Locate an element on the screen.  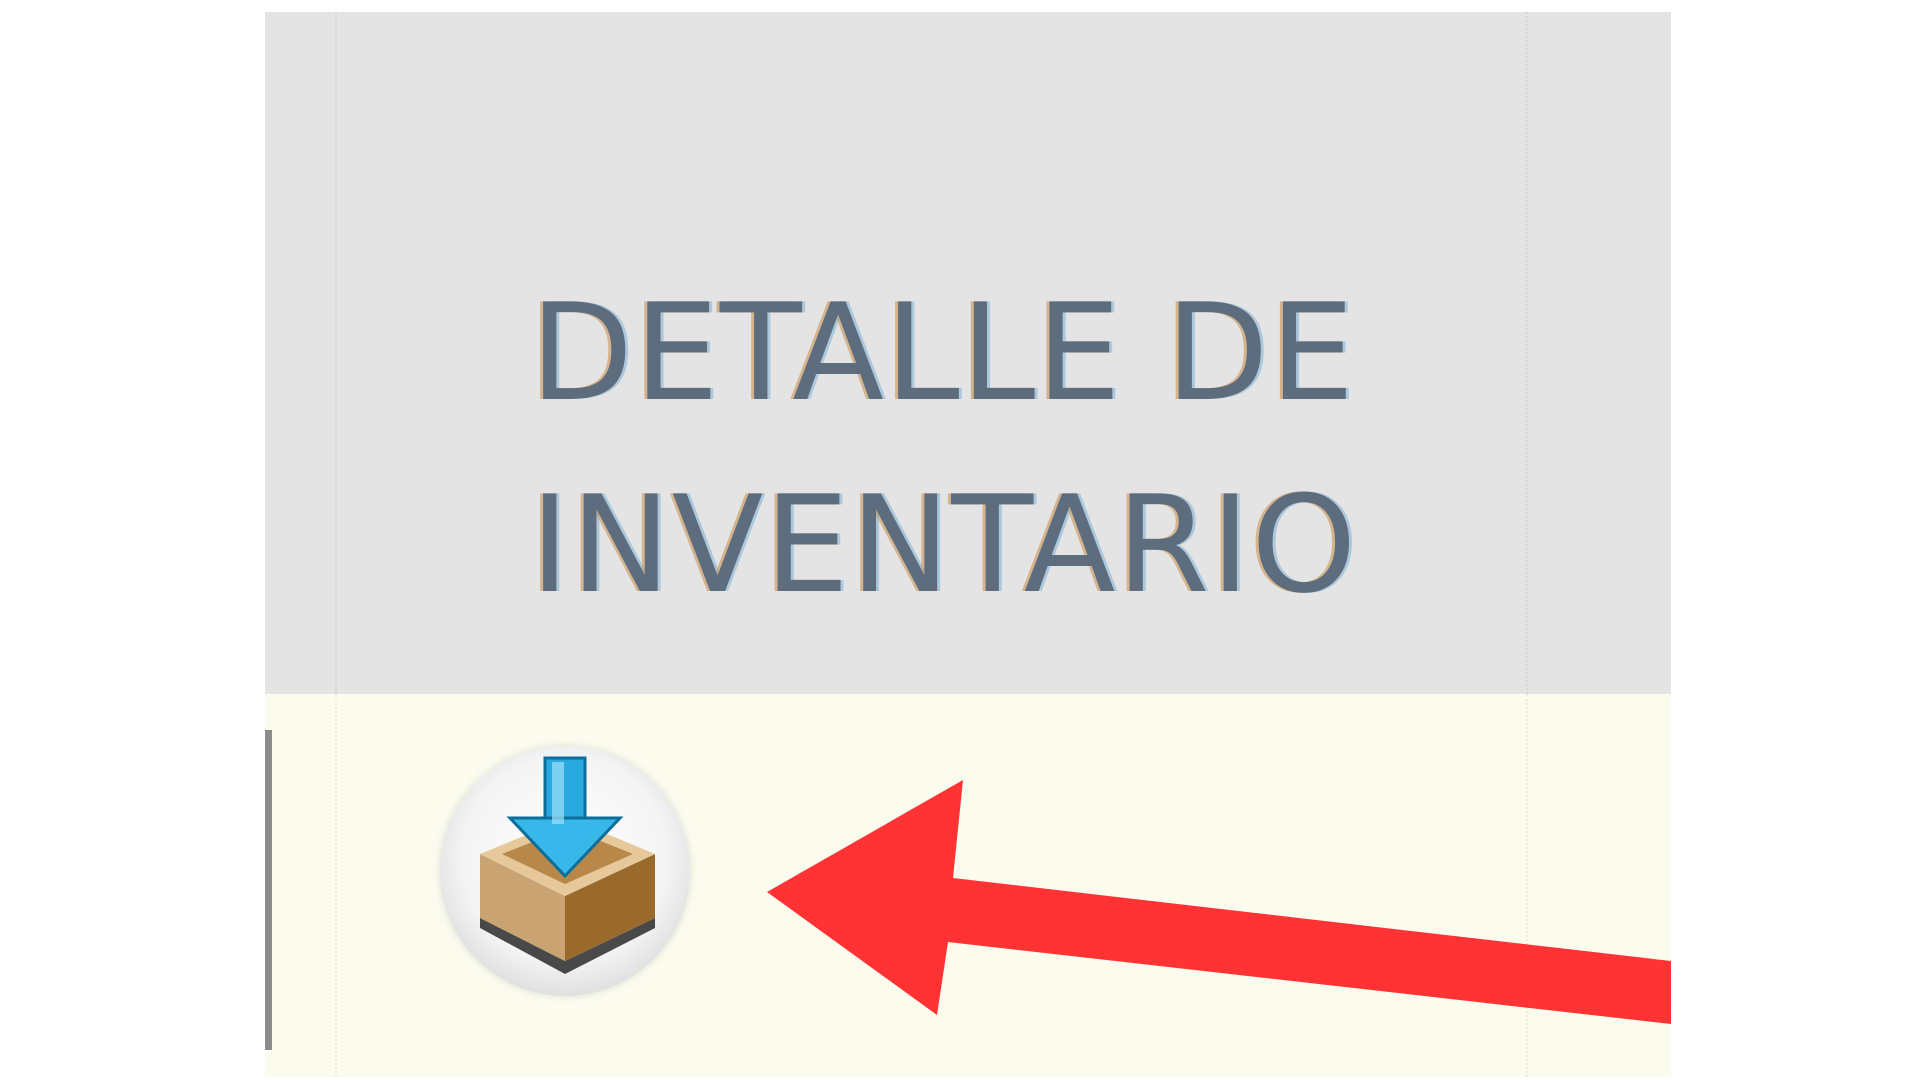
column-header-title-line1: DETALLE DE is located at coordinates (943, 353).